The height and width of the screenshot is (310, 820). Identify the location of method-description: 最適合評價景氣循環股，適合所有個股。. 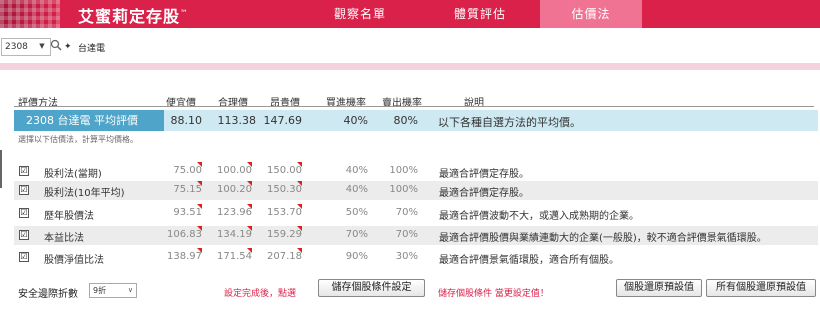
(529, 260).